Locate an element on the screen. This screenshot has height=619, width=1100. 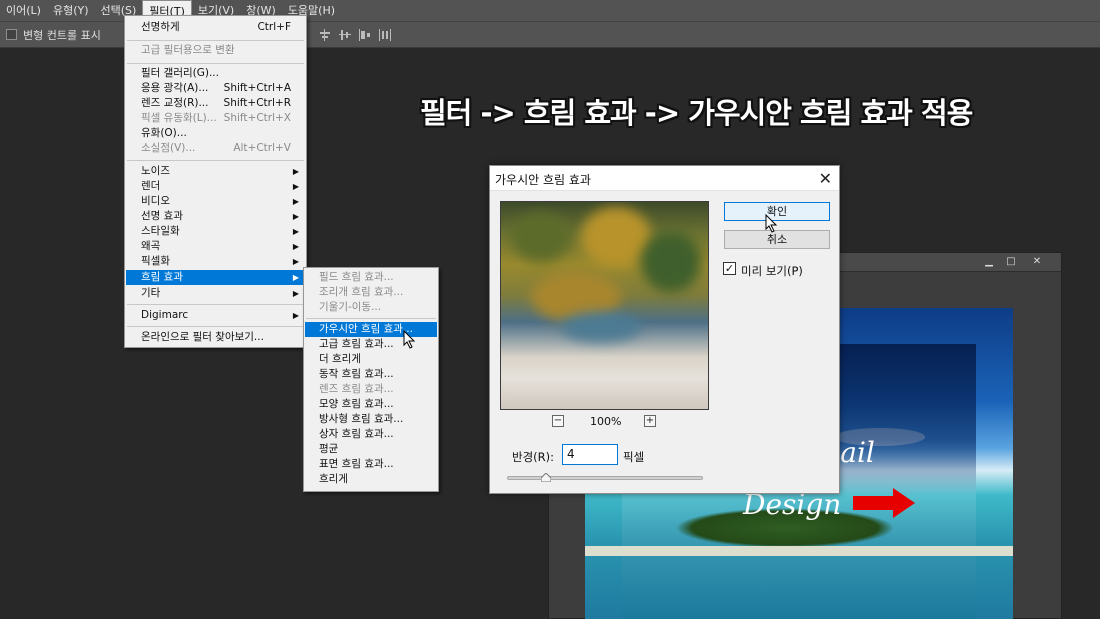
menu-item-adaptive-wide-angle: 응용 광각(A)... Shift+Ctrl+A is located at coordinates (215, 88).